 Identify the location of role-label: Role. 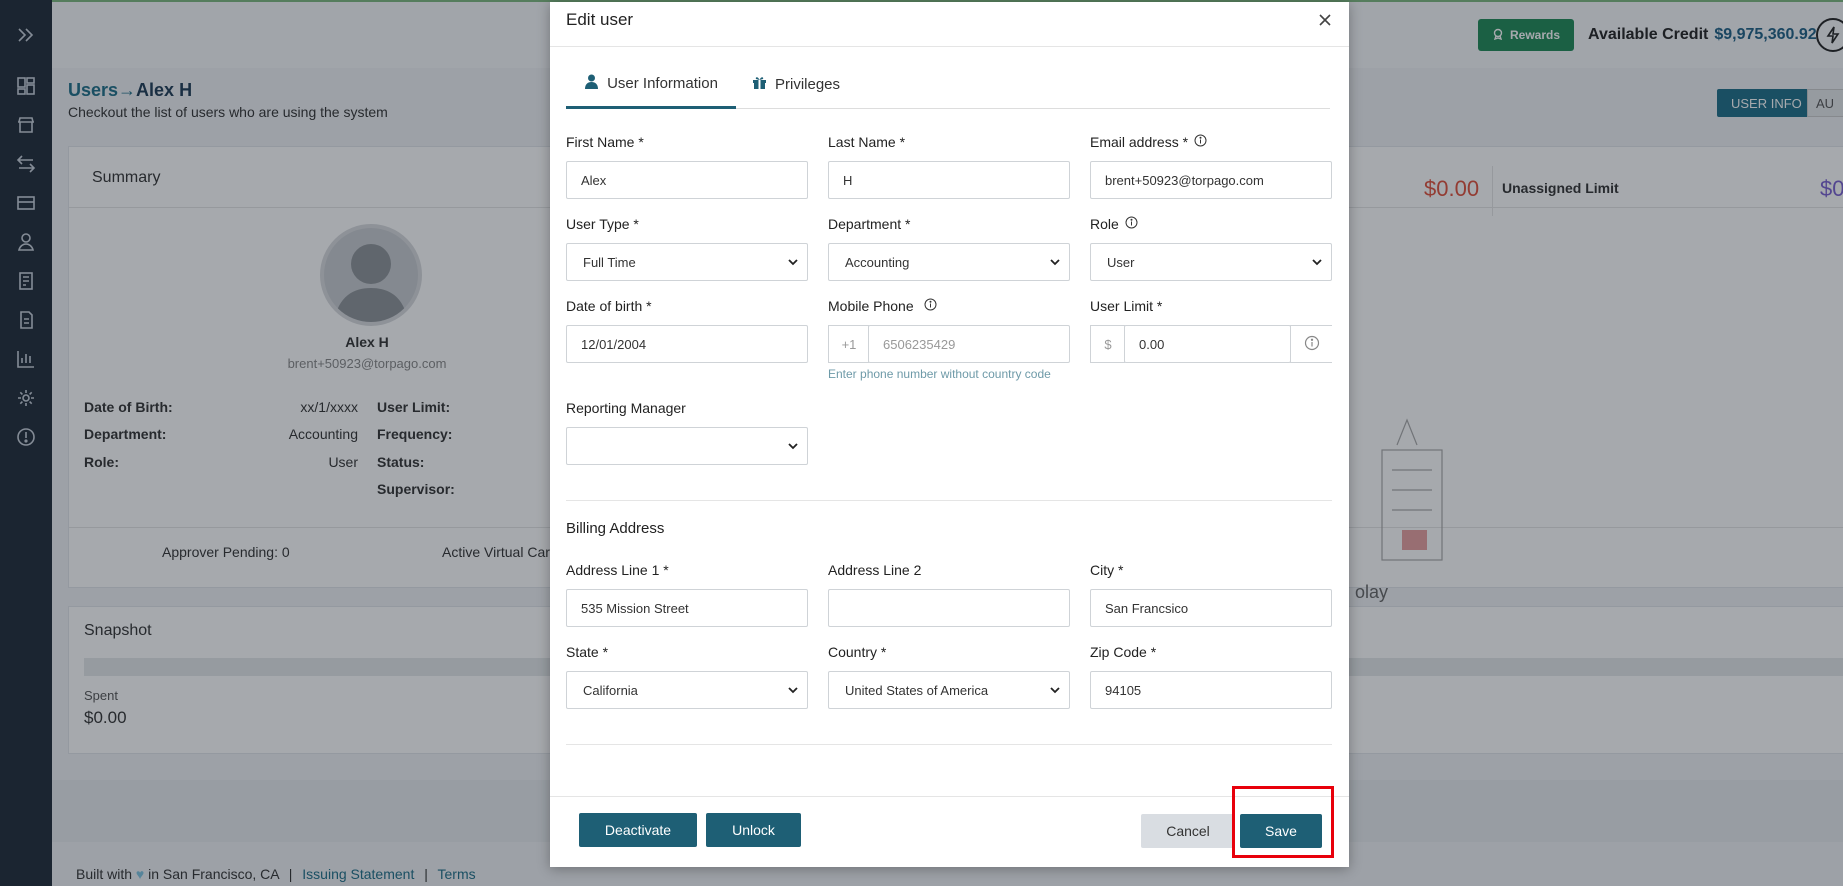
(1114, 224).